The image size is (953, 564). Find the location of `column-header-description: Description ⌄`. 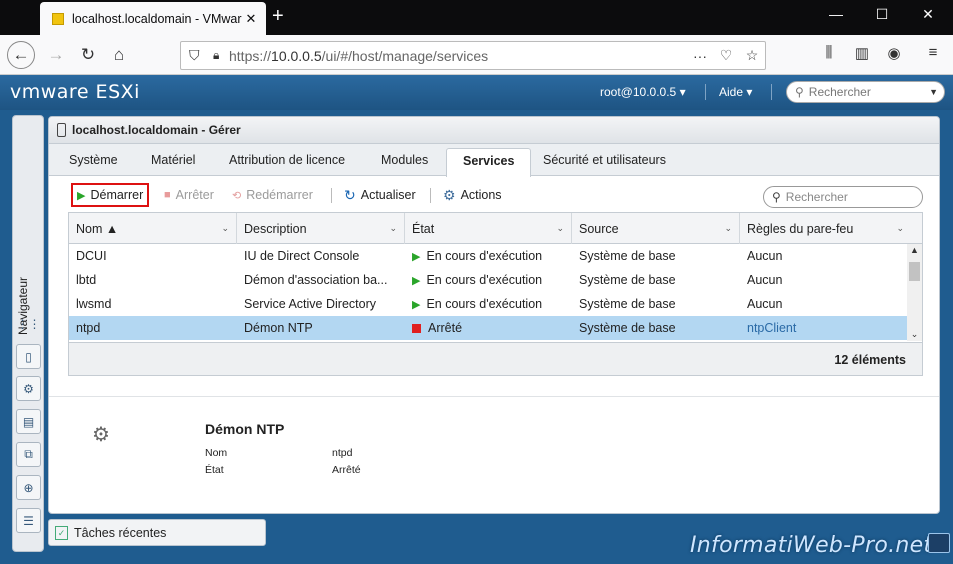

column-header-description: Description ⌄ is located at coordinates (321, 228).